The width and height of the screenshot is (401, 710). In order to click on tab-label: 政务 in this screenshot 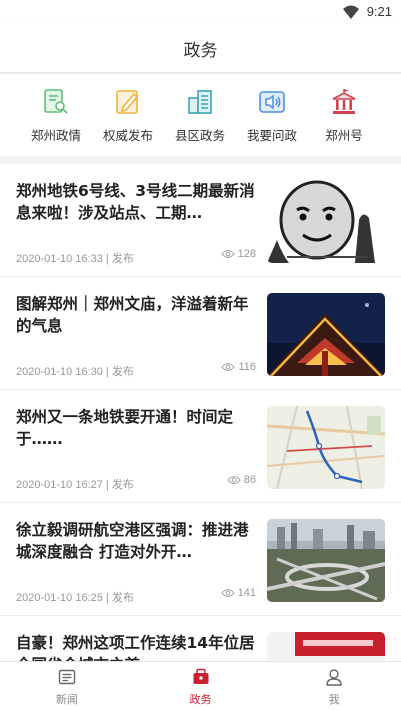, I will do `click(200, 699)`.